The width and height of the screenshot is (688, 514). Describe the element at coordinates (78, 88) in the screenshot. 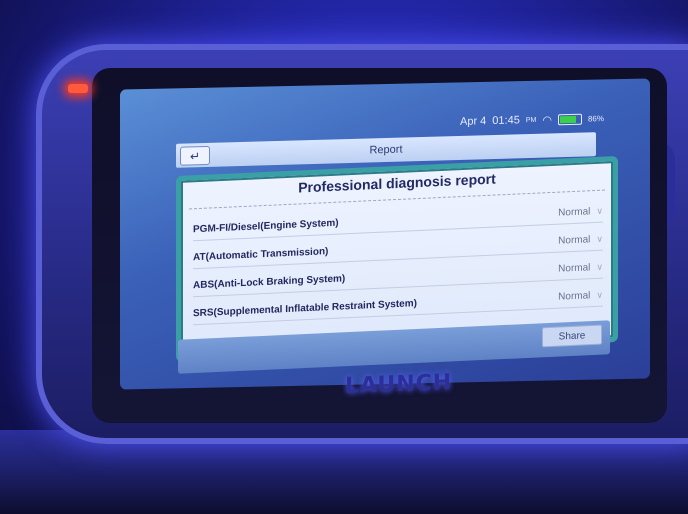

I see `power-led-indicator` at that location.